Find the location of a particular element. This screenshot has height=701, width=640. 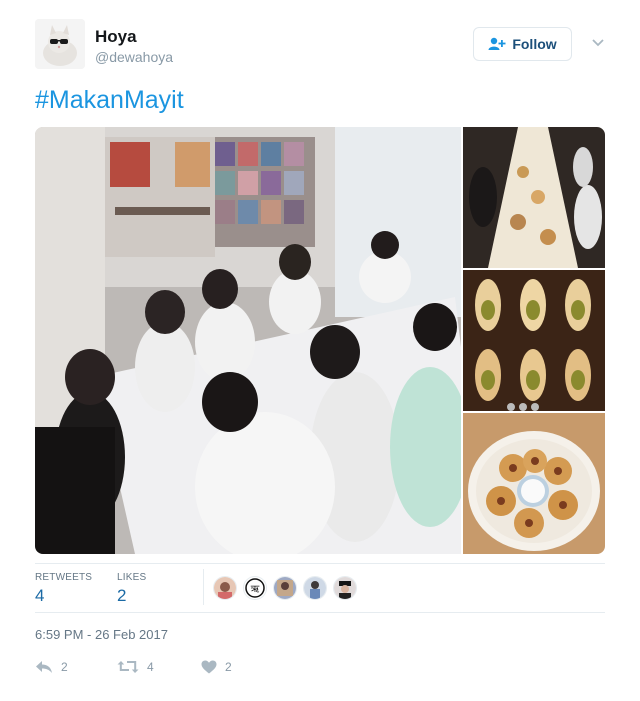

username-handle: @dewahoya is located at coordinates (134, 57).